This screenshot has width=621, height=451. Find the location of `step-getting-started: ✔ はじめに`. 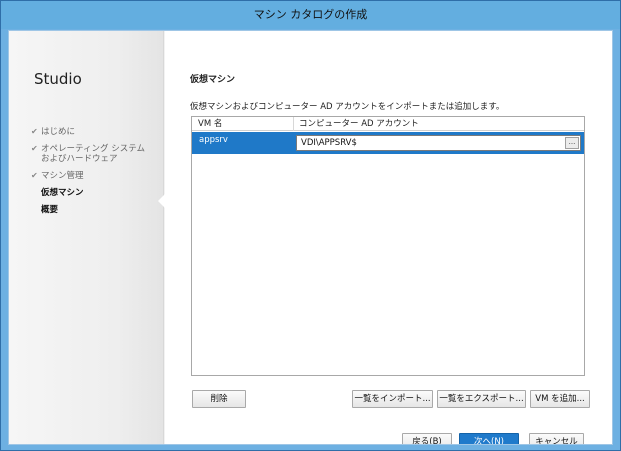

step-getting-started: ✔ はじめに is located at coordinates (96, 132).